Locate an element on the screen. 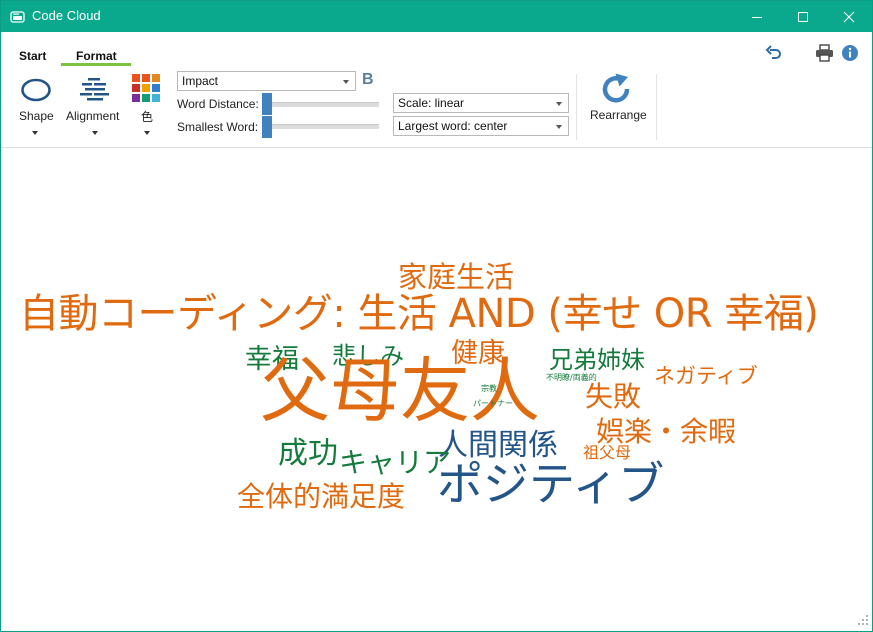 The height and width of the screenshot is (632, 873). cloud-word: 兄弟姉妹 is located at coordinates (597, 360).